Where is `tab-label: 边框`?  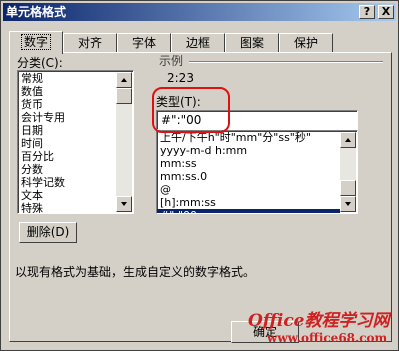
tab-label: 边框 is located at coordinates (197, 43).